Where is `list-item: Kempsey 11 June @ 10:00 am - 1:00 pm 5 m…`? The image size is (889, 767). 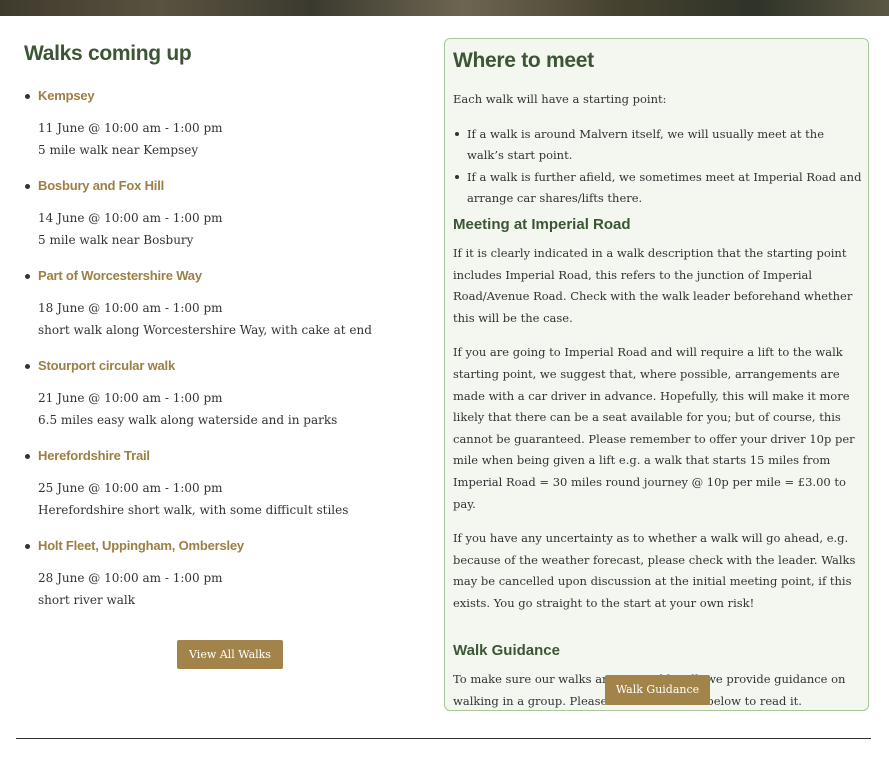
list-item: Kempsey 11 June @ 10:00 am - 1:00 pm 5 m… is located at coordinates (219, 124).